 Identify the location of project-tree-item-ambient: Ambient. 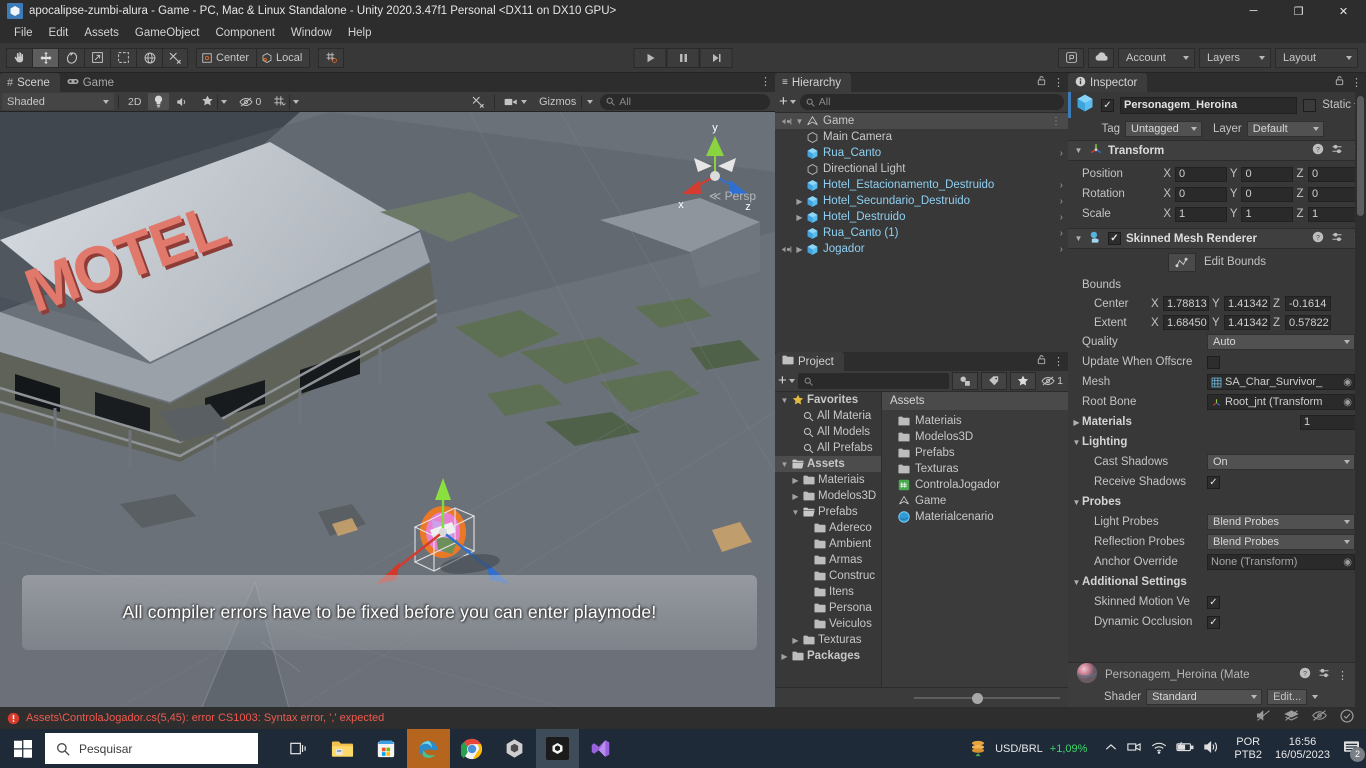
(828, 544).